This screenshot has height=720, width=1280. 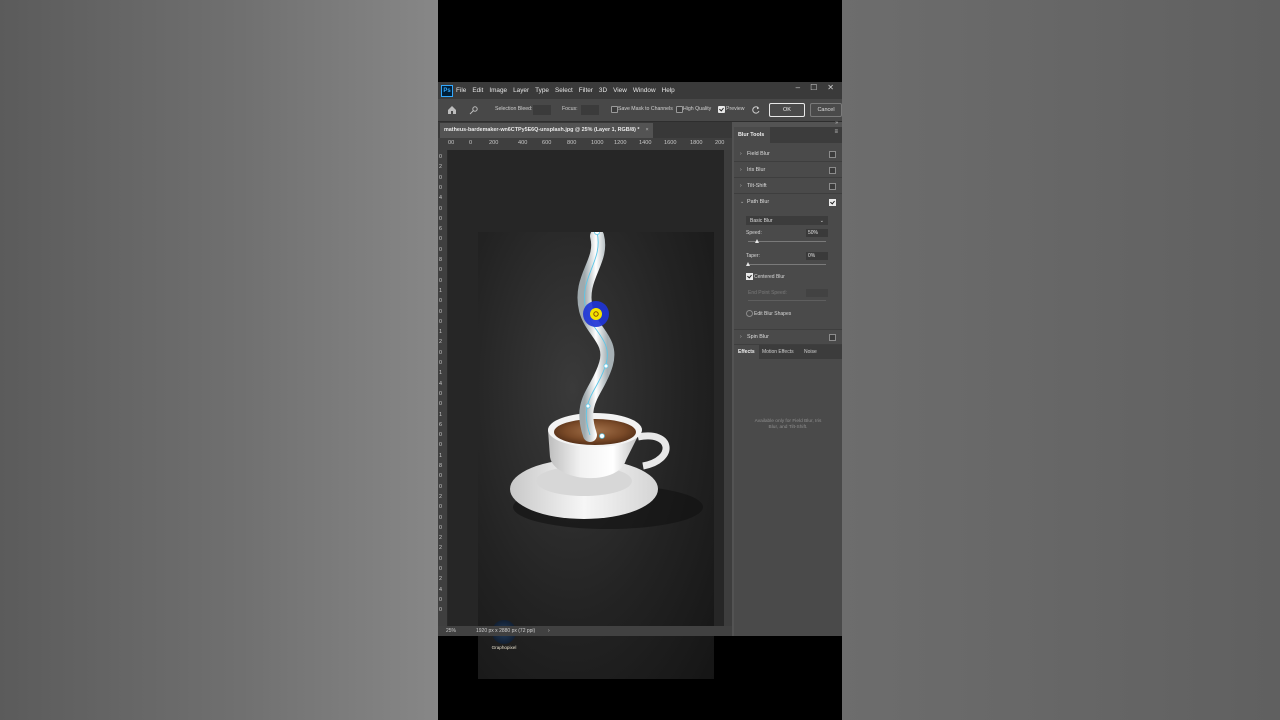 I want to click on field-blur-row: › Field Blur, so click(x=788, y=154).